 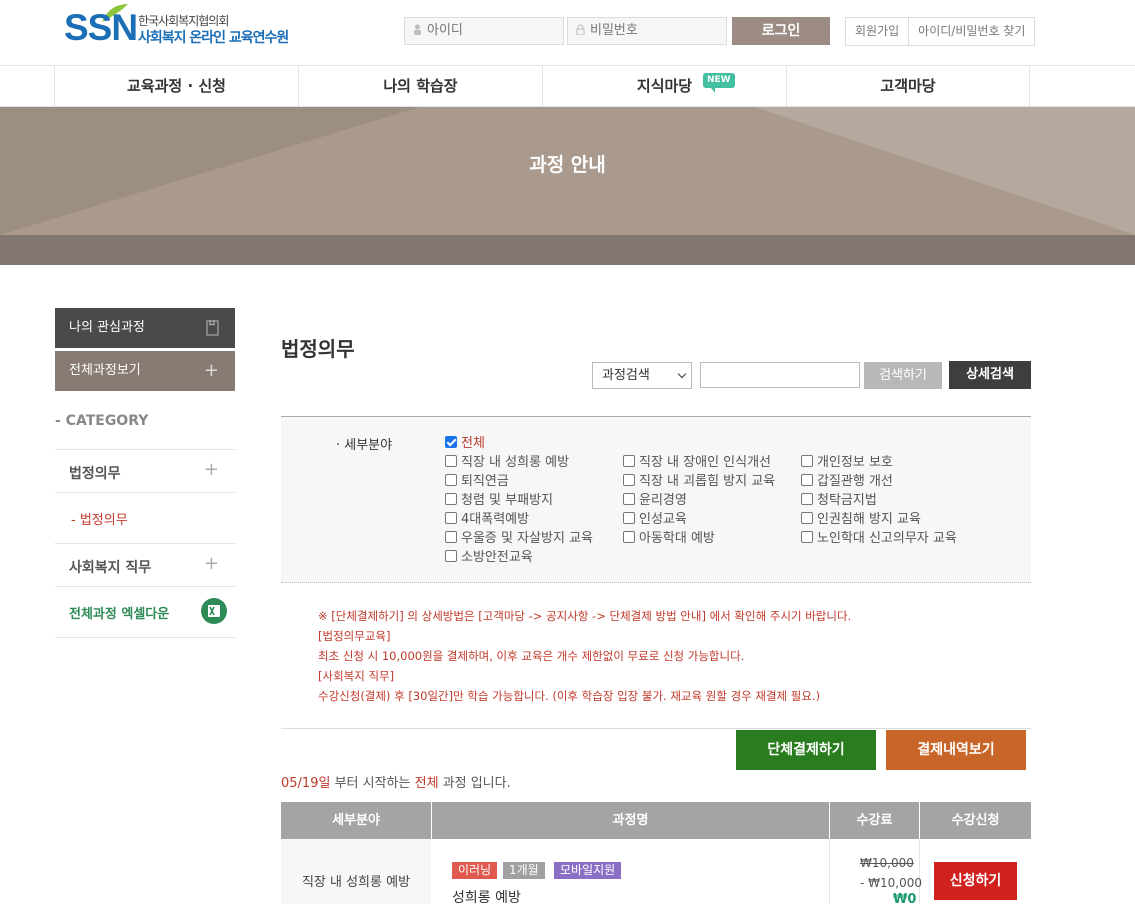 What do you see at coordinates (145, 471) in the screenshot?
I see `sidebar-group-legal: 법정의무 +` at bounding box center [145, 471].